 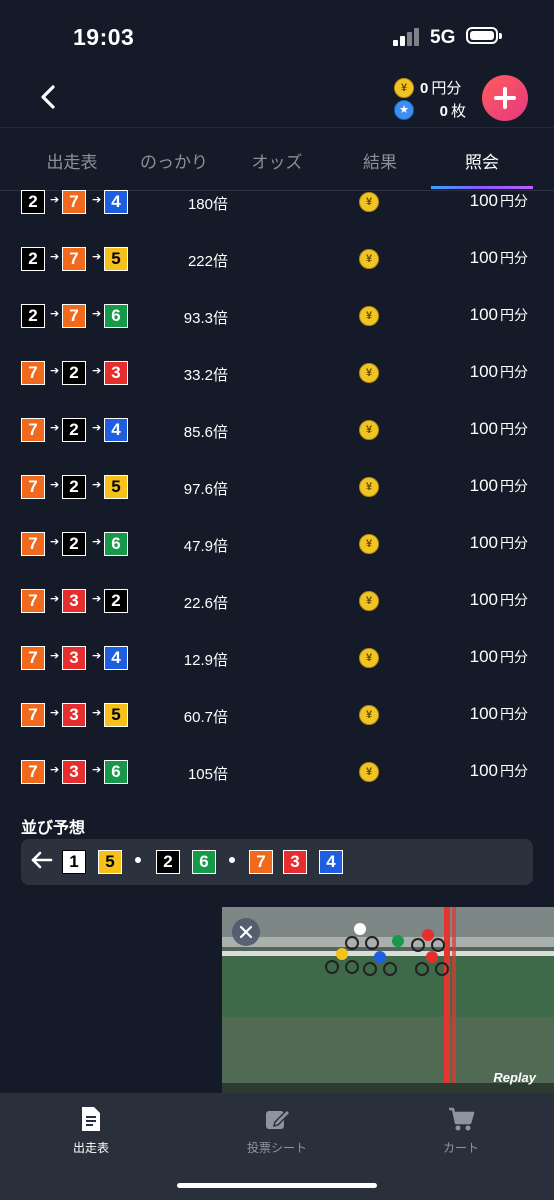 I want to click on close-video-button, so click(x=246, y=932).